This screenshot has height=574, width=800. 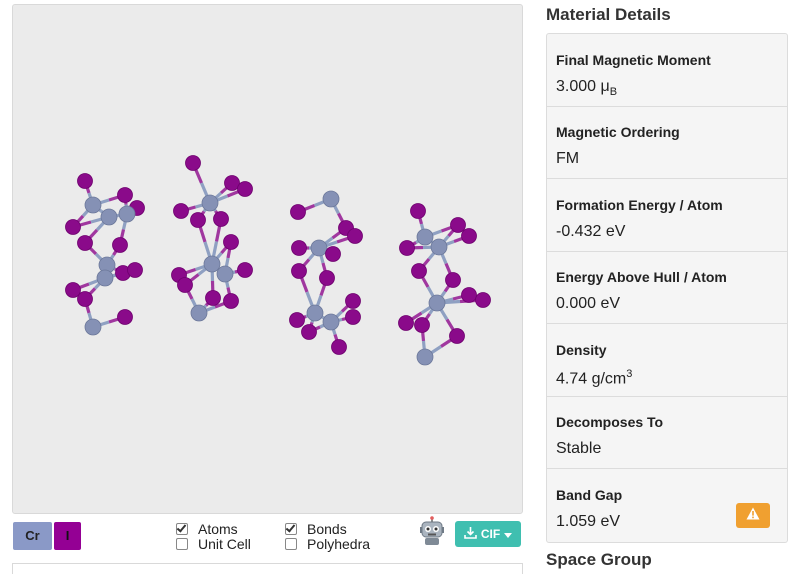 I want to click on robot-icon, so click(x=432, y=531).